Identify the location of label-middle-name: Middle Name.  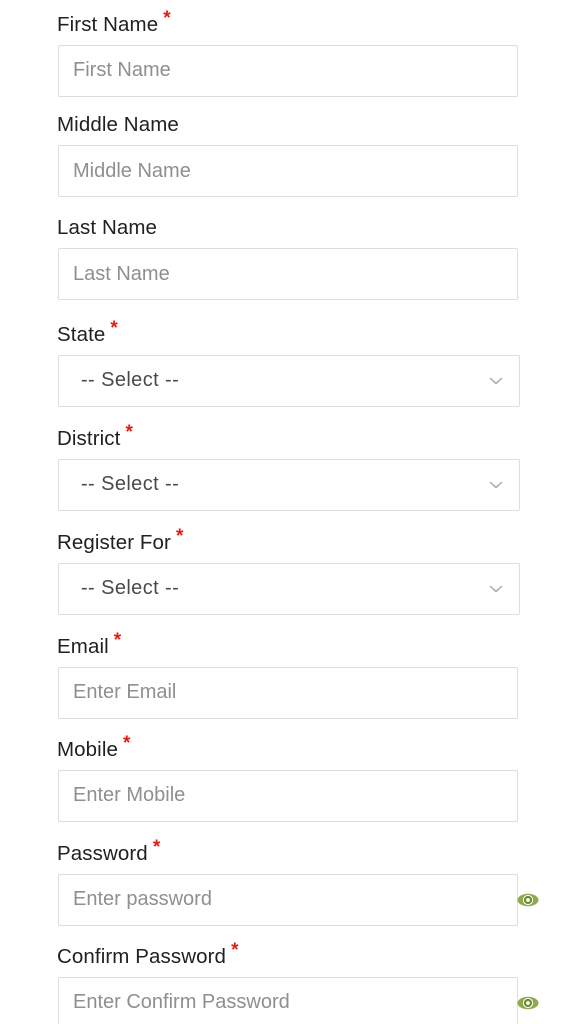
(289, 125).